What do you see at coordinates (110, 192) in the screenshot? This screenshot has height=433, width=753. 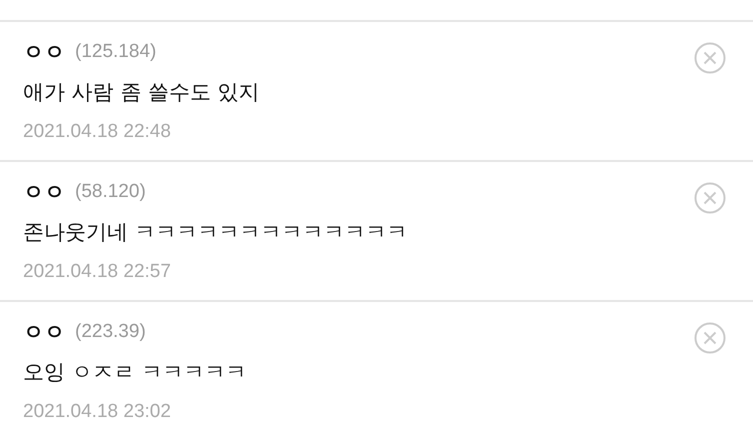 I see `ip-address: (58.120)` at bounding box center [110, 192].